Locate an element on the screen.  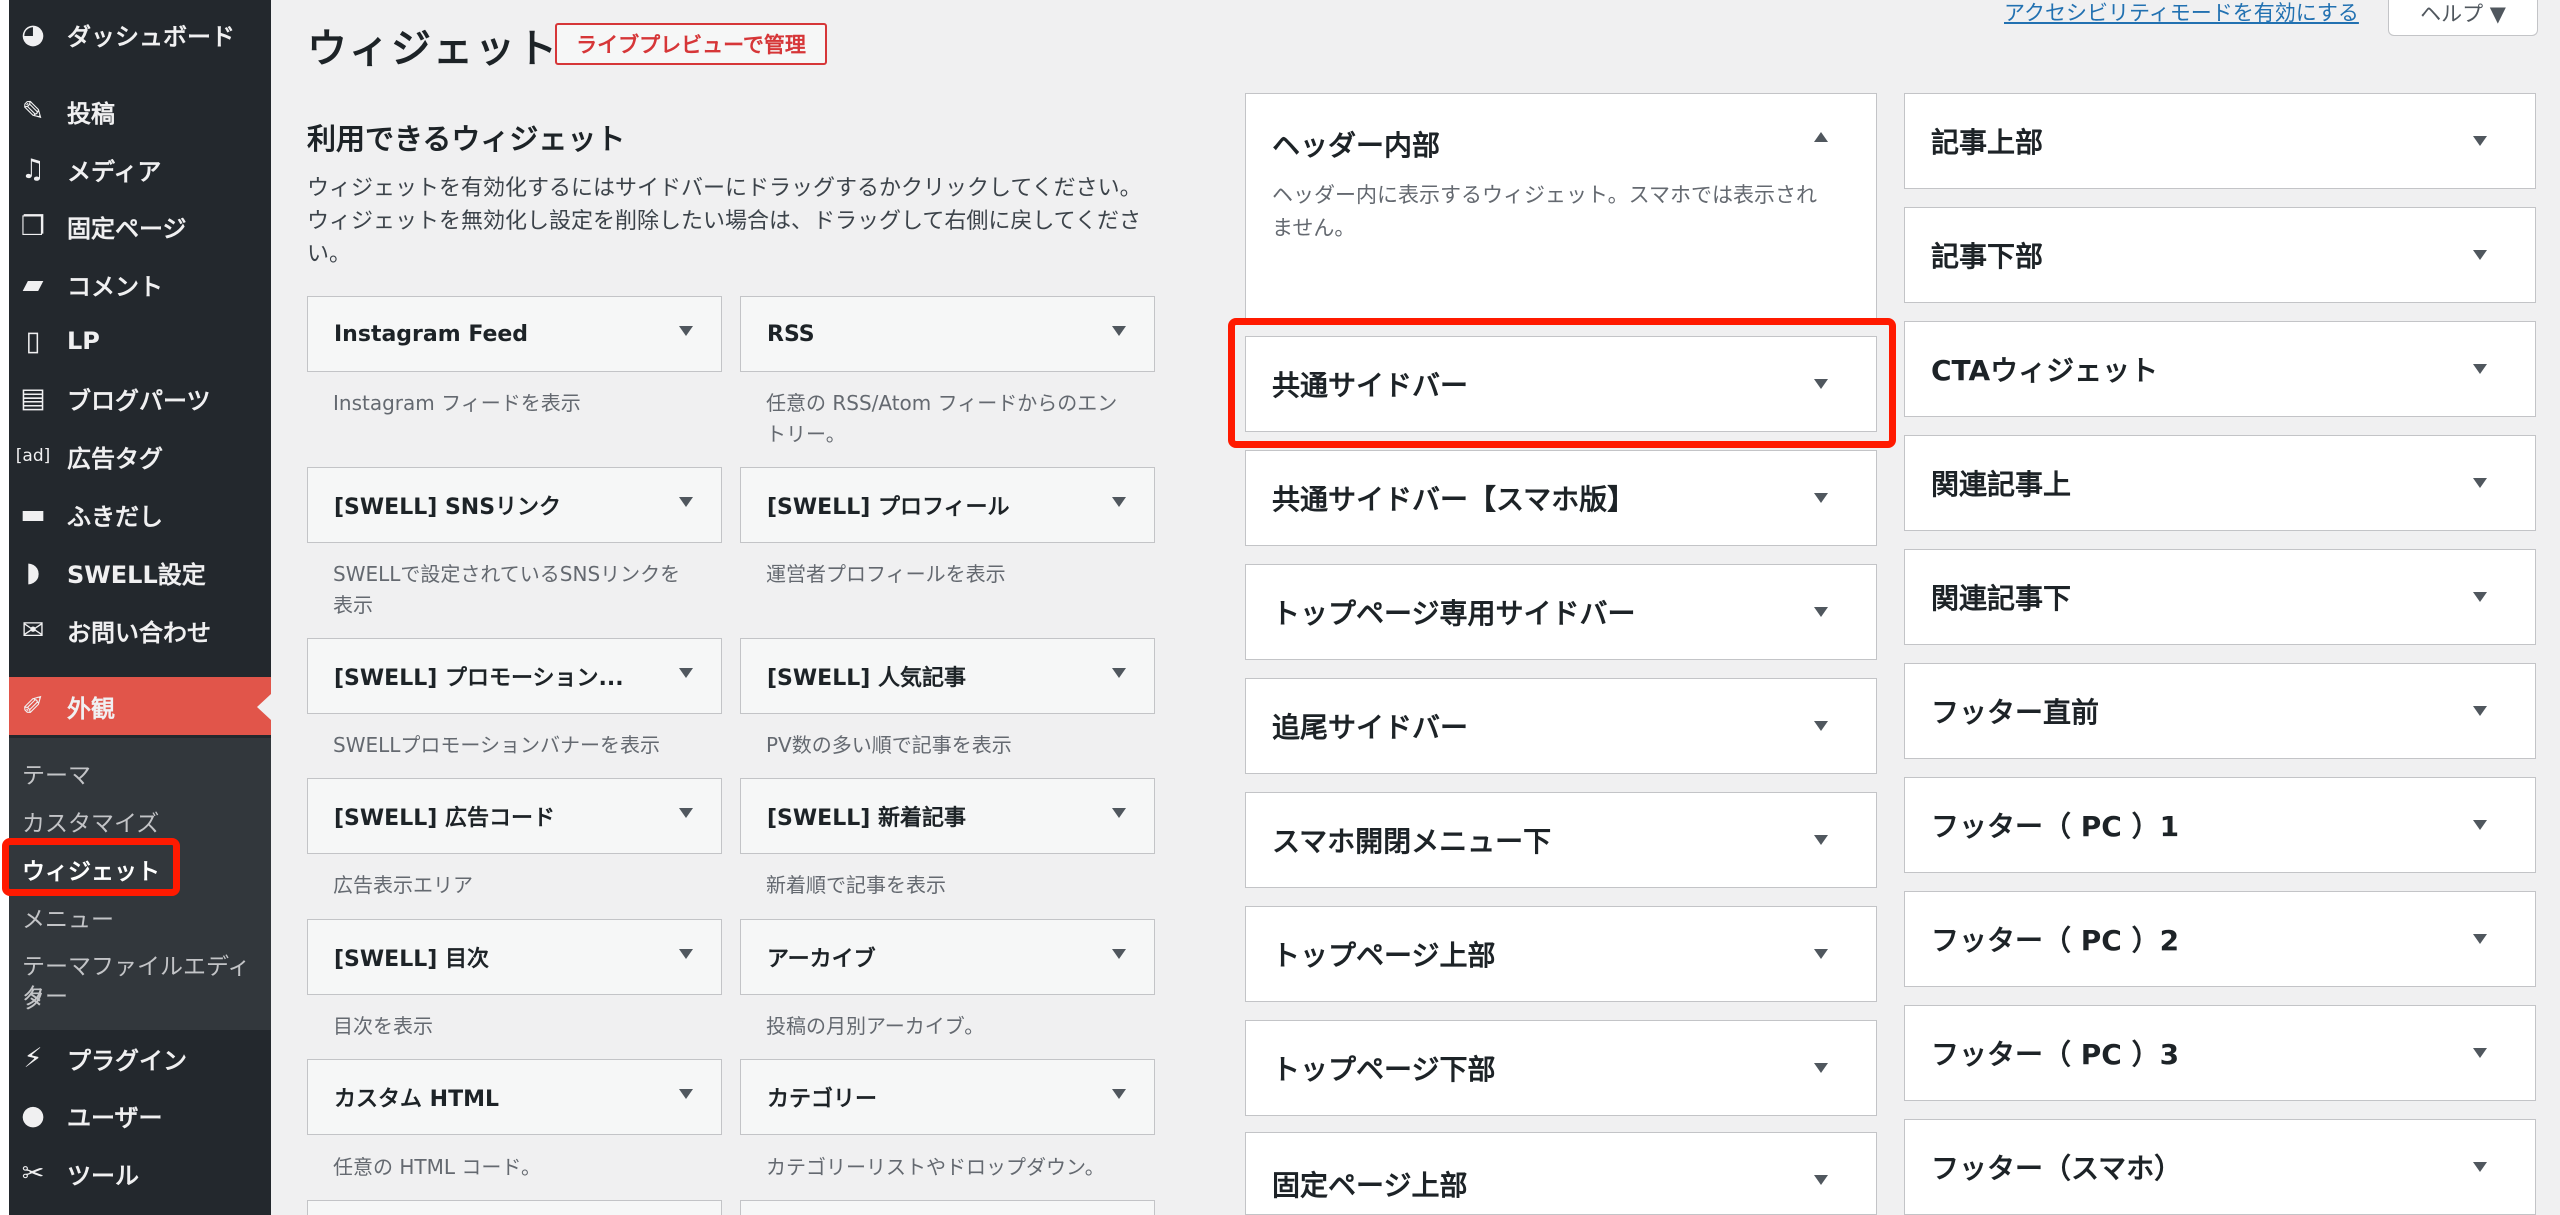
area-footer-pc-1: フッター（ PC ）1 is located at coordinates (2220, 825).